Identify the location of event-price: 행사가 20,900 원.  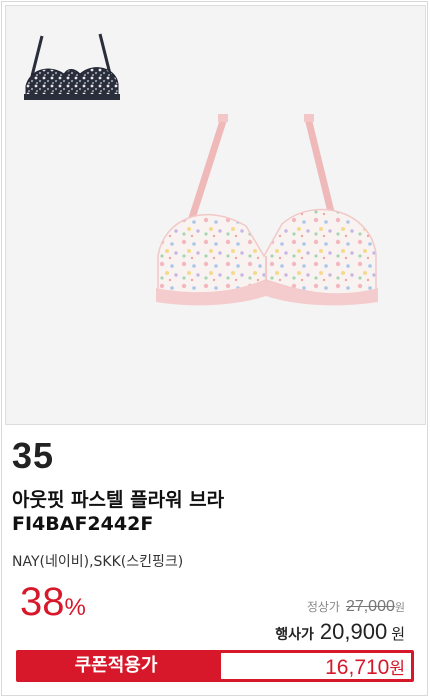
(340, 632).